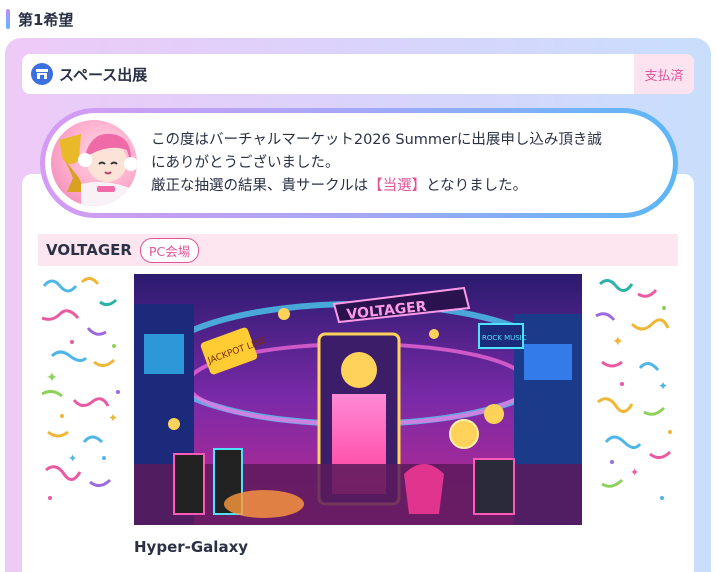 The width and height of the screenshot is (719, 572). What do you see at coordinates (376, 139) in the screenshot?
I see `message-line-1: この度はバーチャルマーケット2026 Summerに出展申し込み頂き誠` at bounding box center [376, 139].